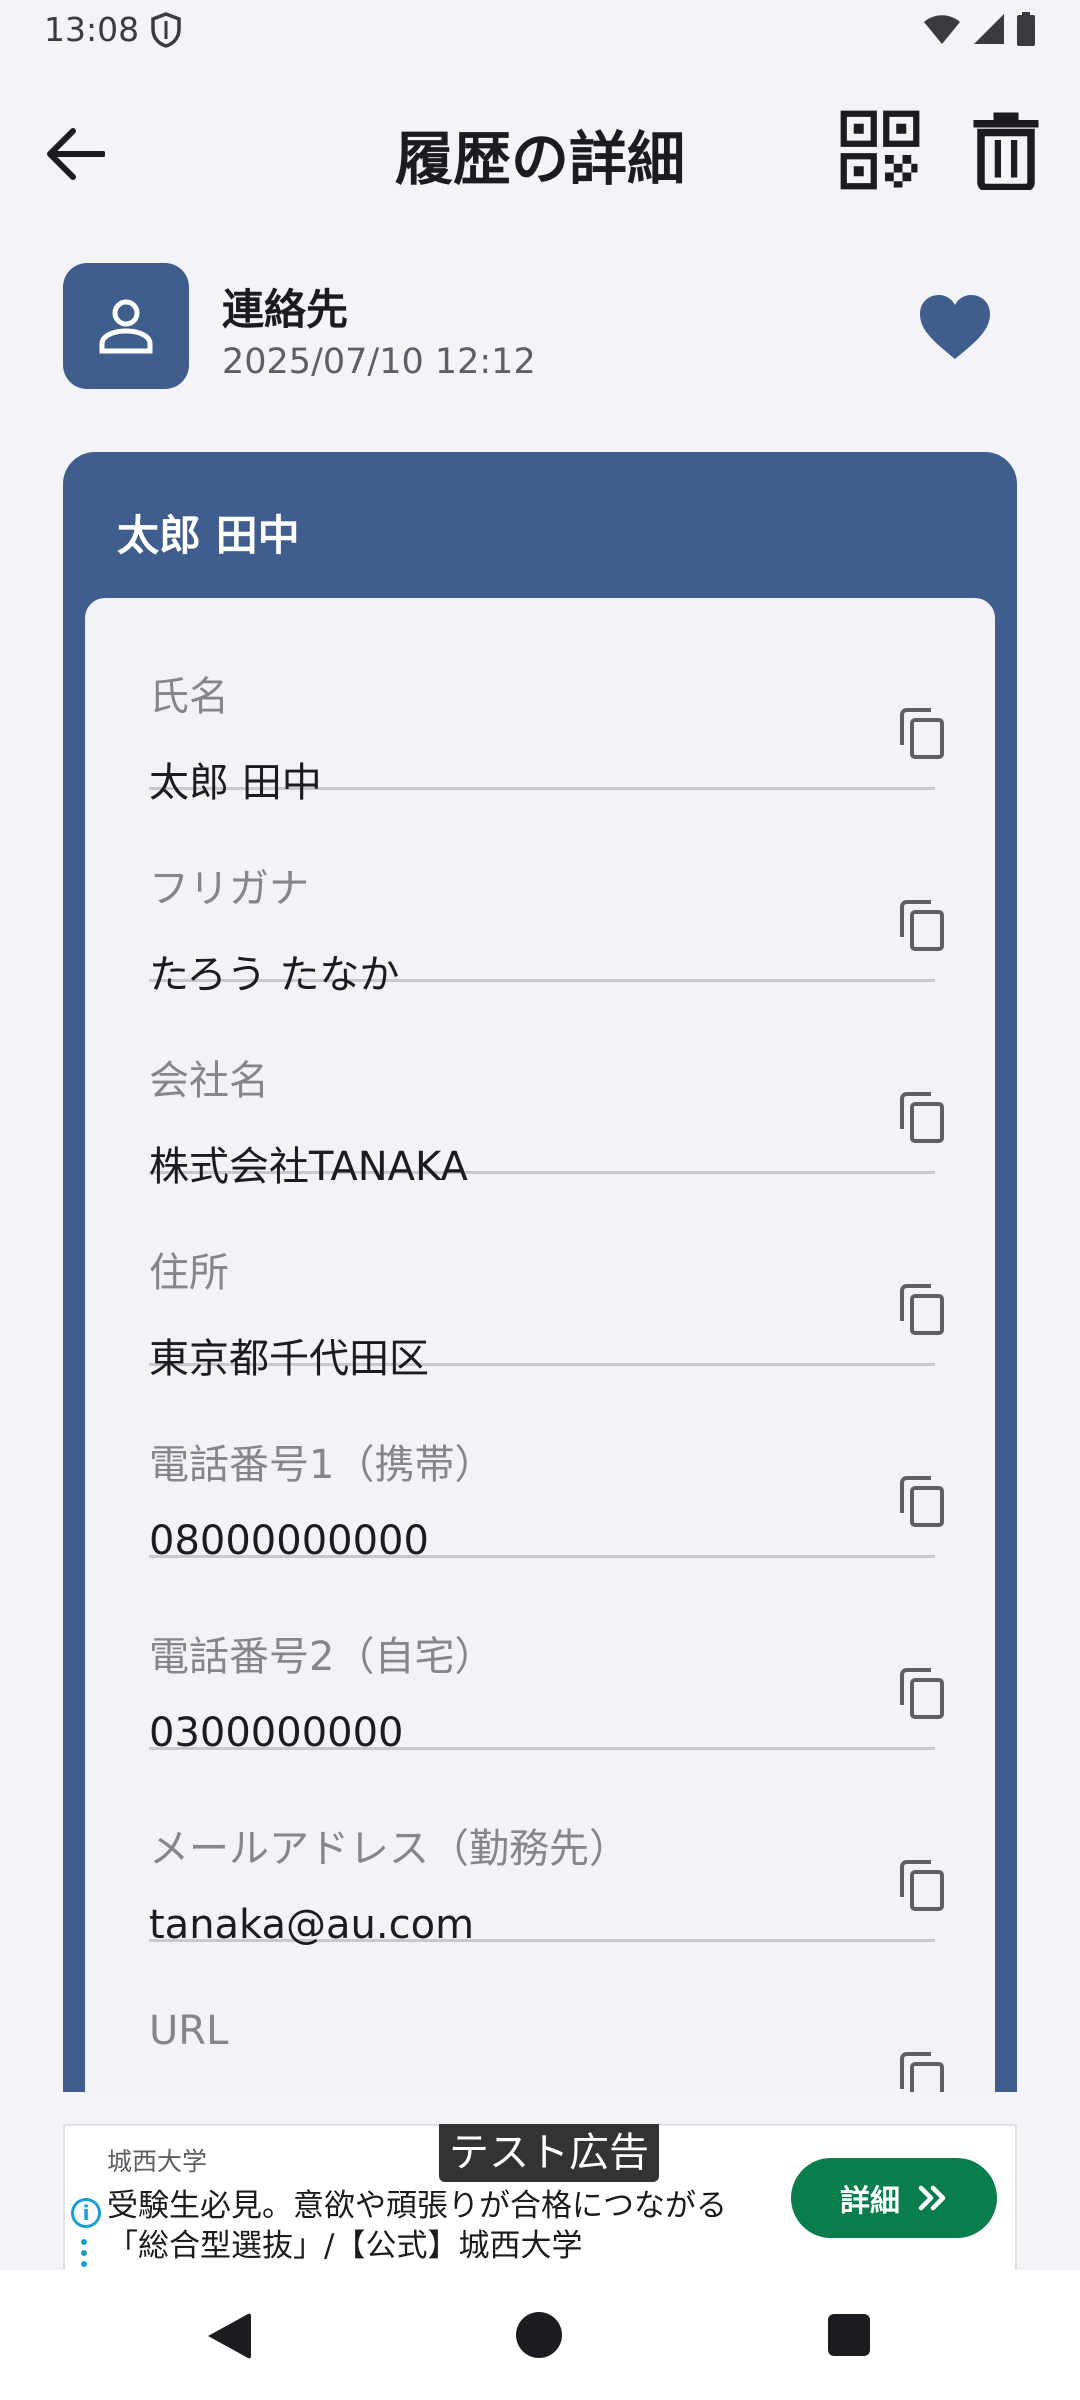 Image resolution: width=1080 pixels, height=2400 pixels. I want to click on field-email-work: メールアドレス（勤務先） tanaka@au.com, so click(542, 1849).